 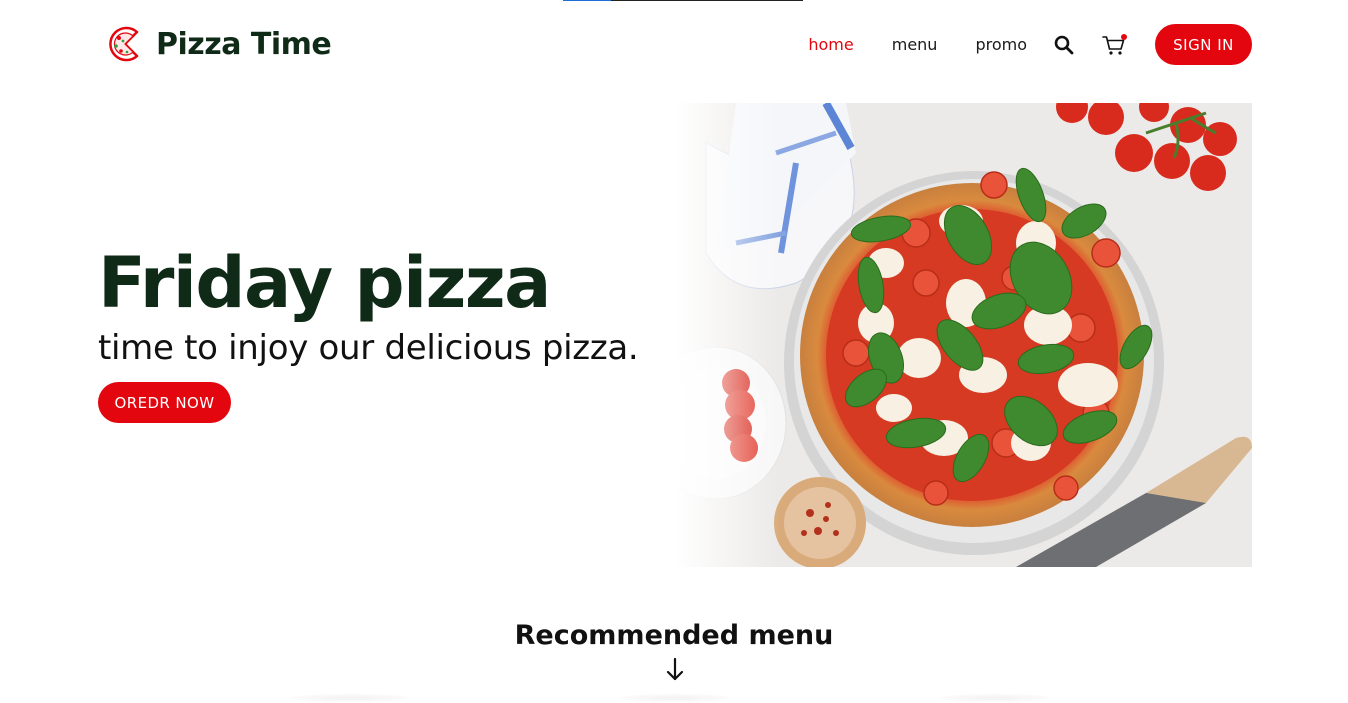 I want to click on search-icon, so click(x=1064, y=44).